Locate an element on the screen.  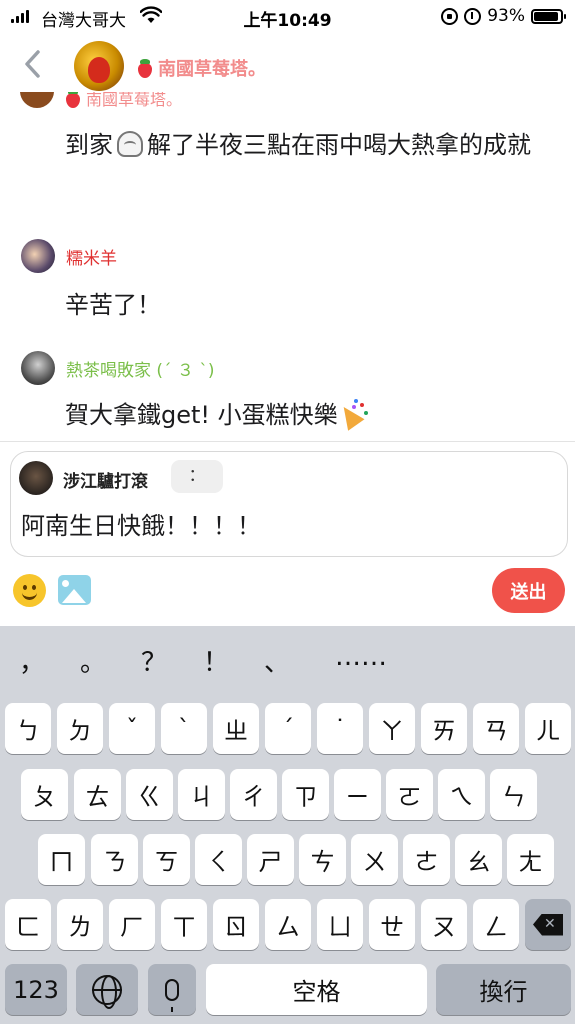
space-key: 空格 is located at coordinates (316, 989).